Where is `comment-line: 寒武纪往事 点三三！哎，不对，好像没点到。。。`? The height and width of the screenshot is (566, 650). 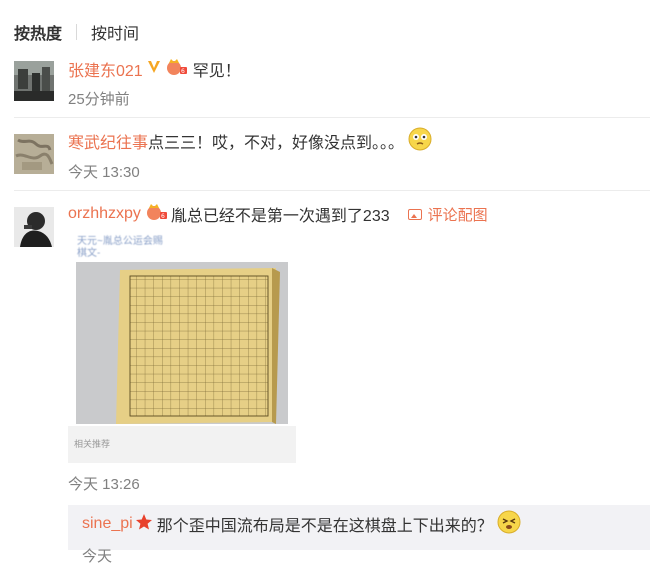 comment-line: 寒武纪往事 点三三！哎，不对，好像没点到。。。 is located at coordinates (250, 140).